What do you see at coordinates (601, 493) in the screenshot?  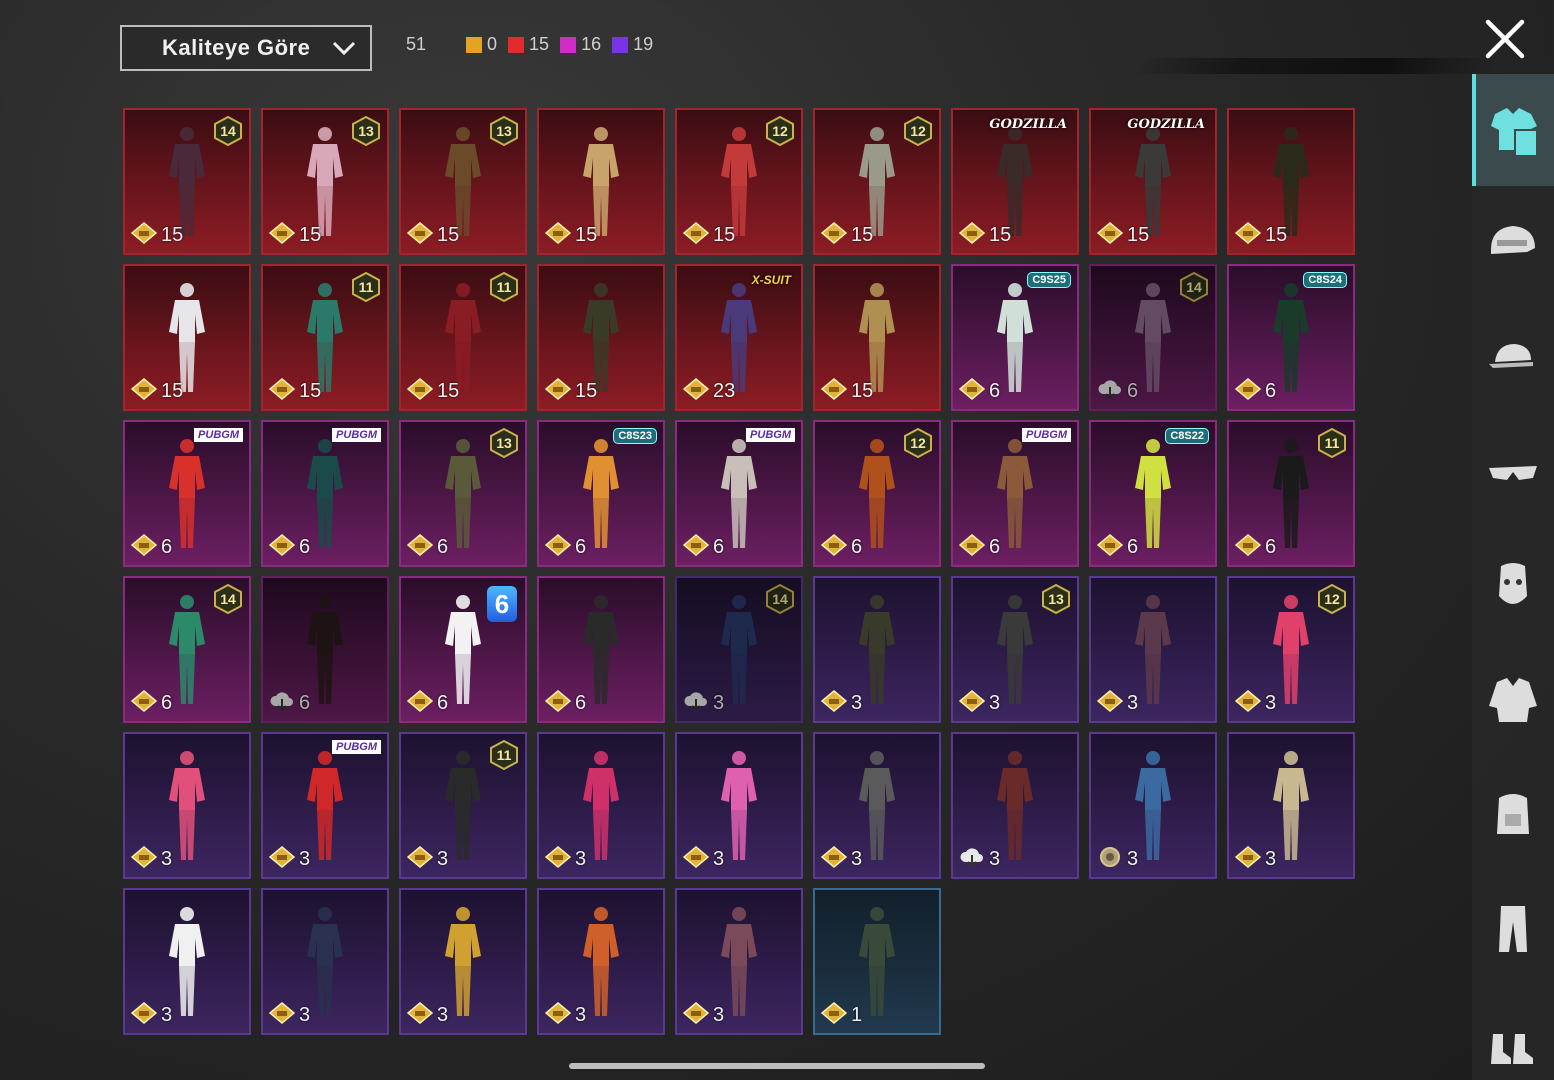 I see `outfit-card: C8S23 6` at bounding box center [601, 493].